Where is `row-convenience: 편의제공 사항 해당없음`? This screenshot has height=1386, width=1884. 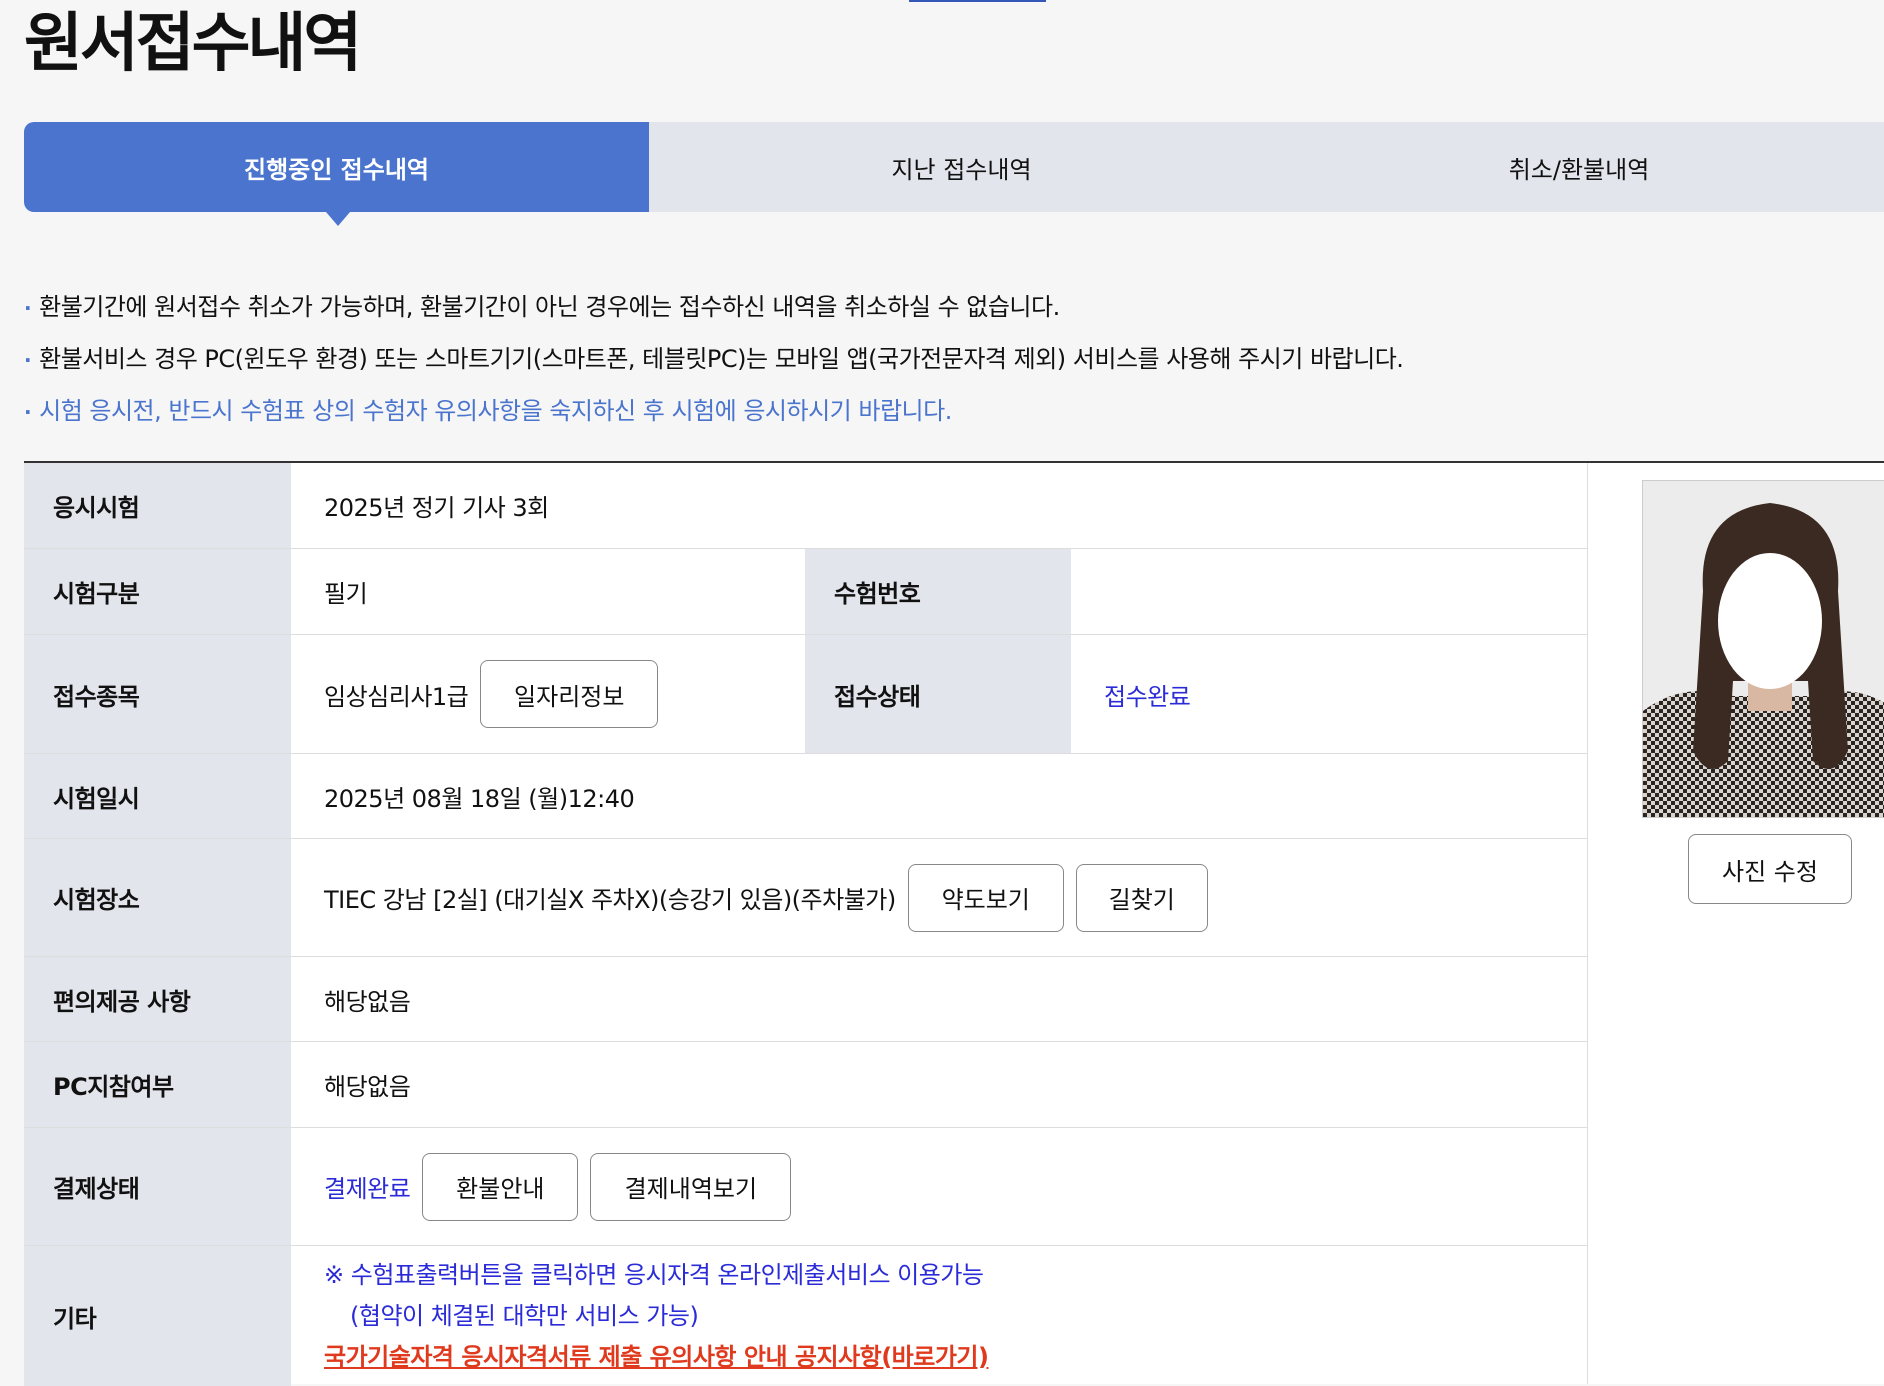
row-convenience: 편의제공 사항 해당없음 is located at coordinates (805, 999).